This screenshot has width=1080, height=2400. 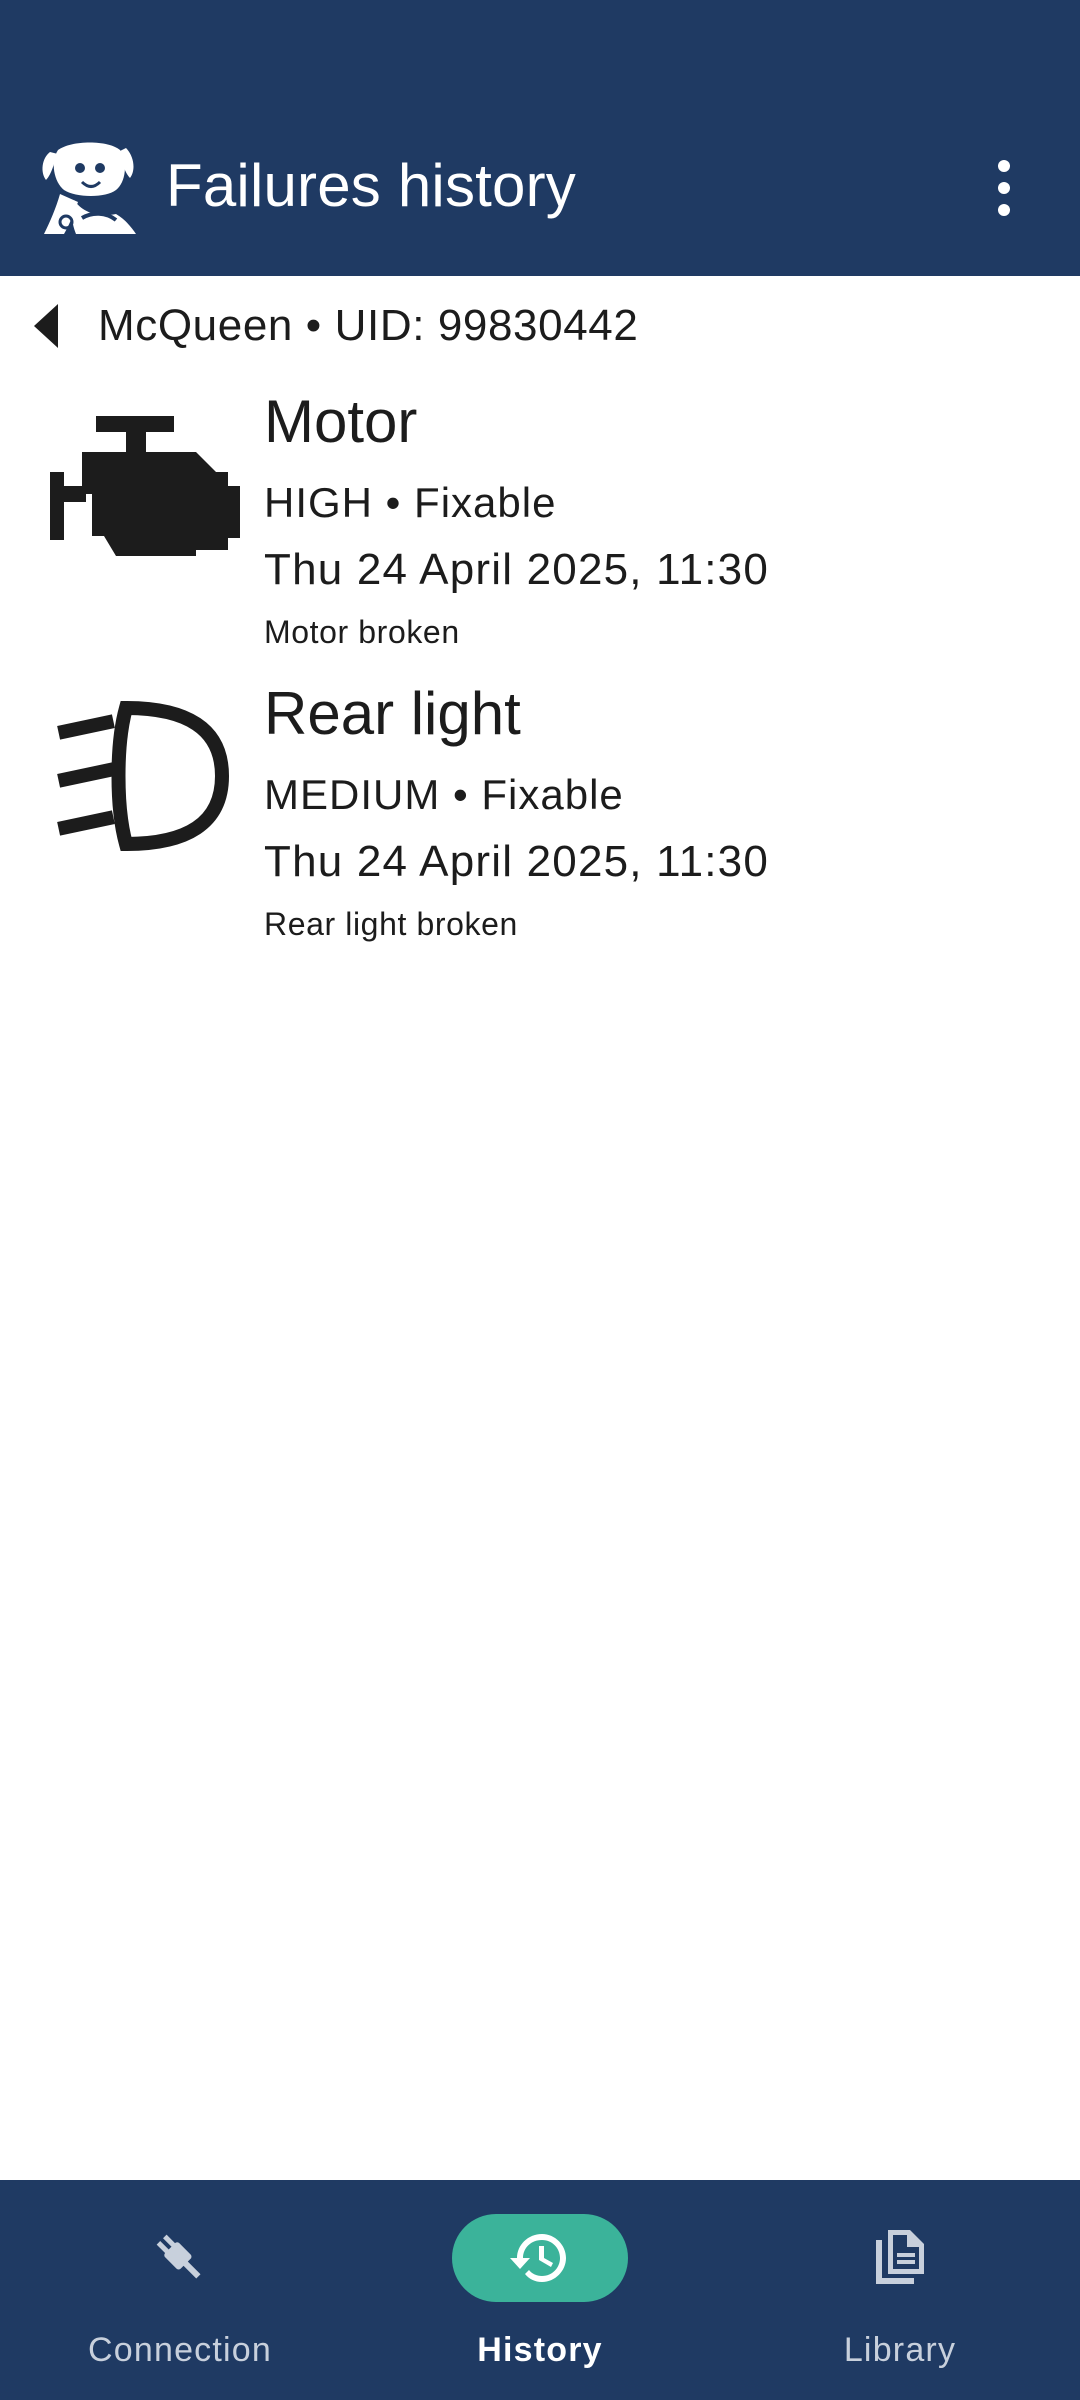 What do you see at coordinates (540, 2350) in the screenshot?
I see `nav-label: History` at bounding box center [540, 2350].